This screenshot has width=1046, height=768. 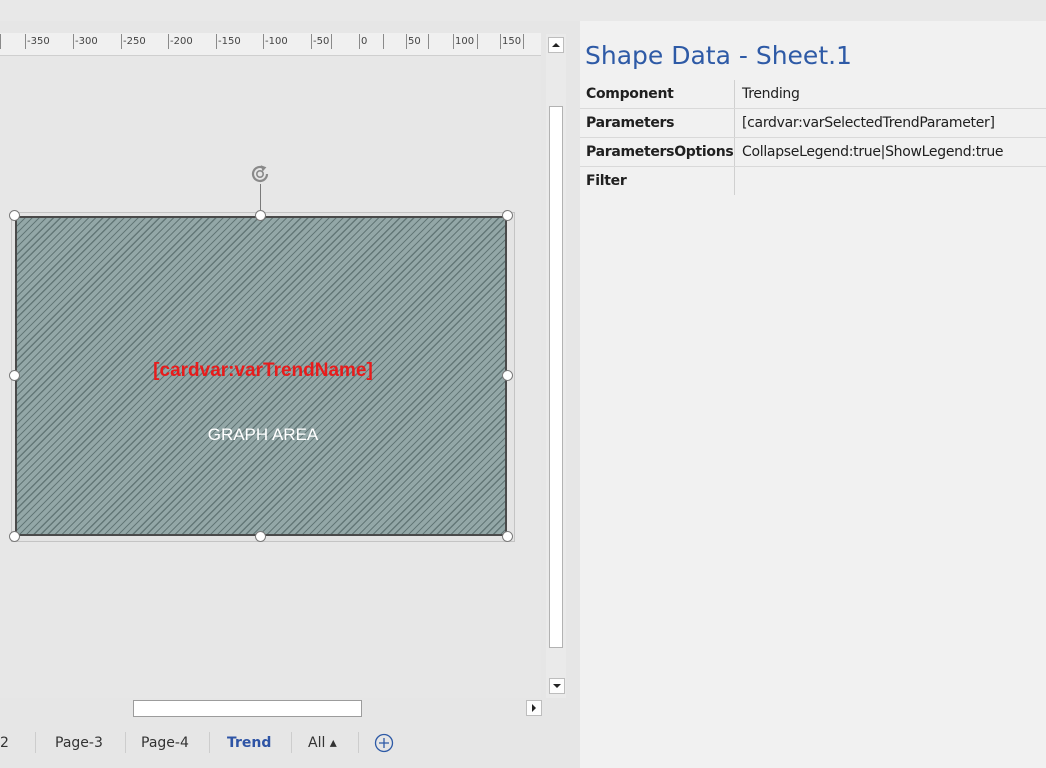 What do you see at coordinates (556, 377) in the screenshot?
I see `vertical-scroll-thumb` at bounding box center [556, 377].